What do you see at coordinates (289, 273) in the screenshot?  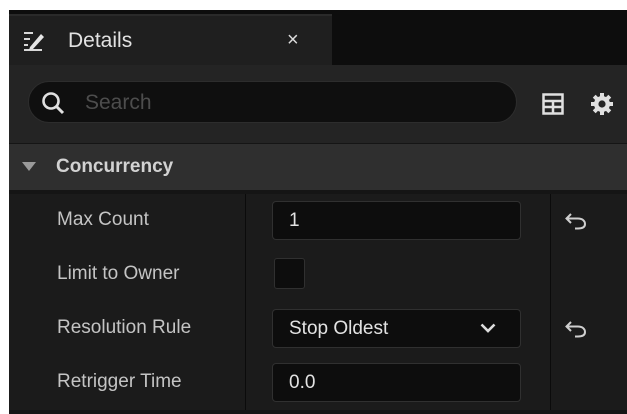 I see `limit-to-owner-checkbox` at bounding box center [289, 273].